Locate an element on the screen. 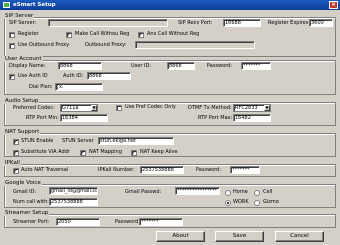  preferred-codec-select: G711a ▼ is located at coordinates (79, 108).